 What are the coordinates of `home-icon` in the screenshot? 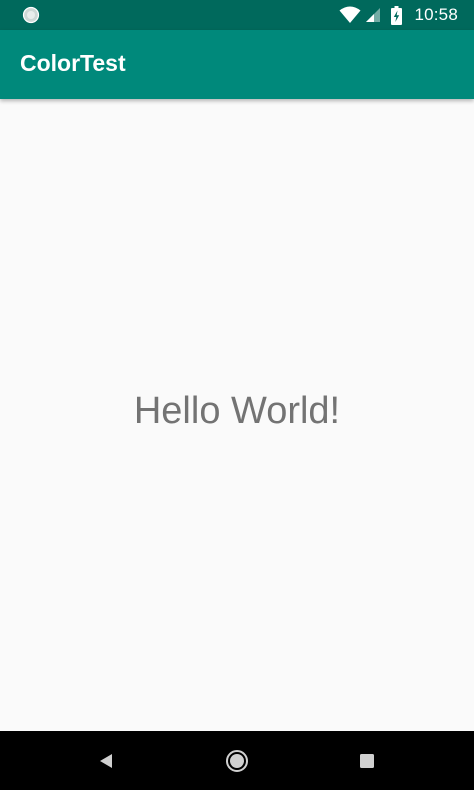 It's located at (237, 761).